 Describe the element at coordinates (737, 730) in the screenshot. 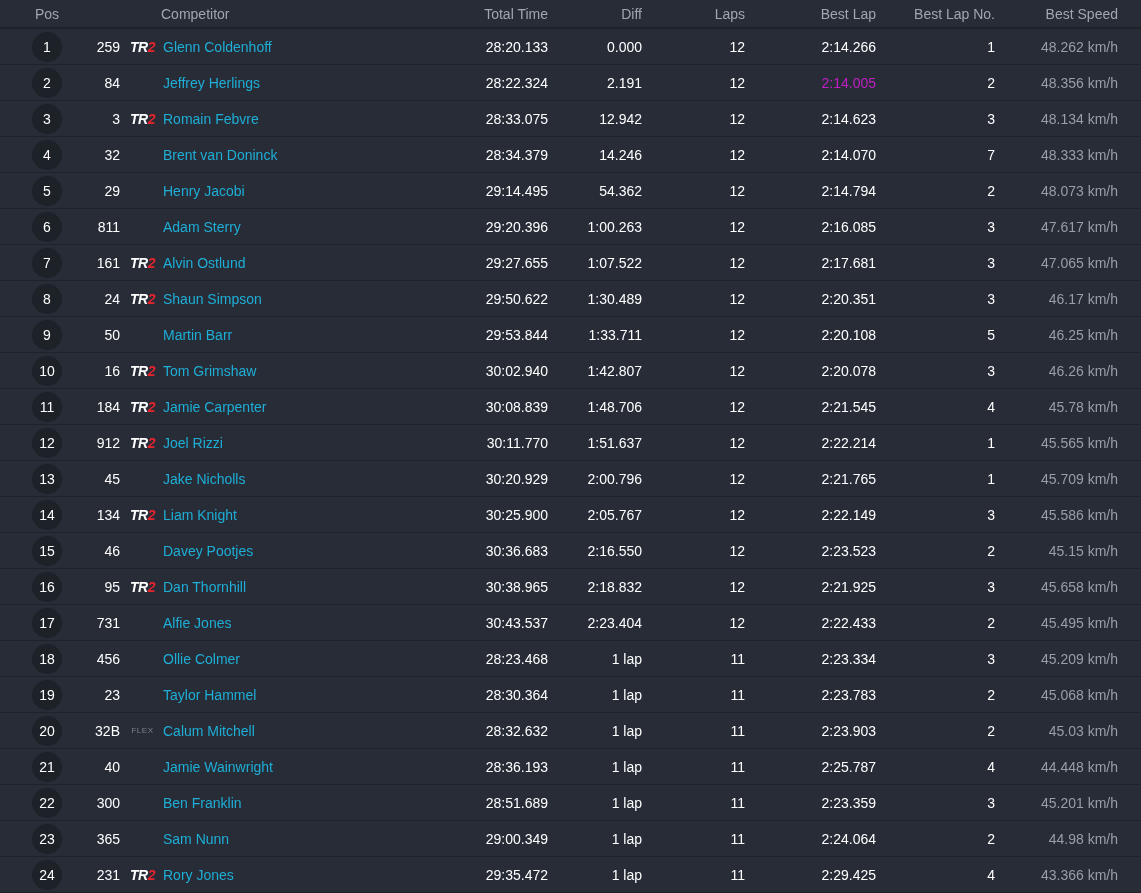

I see `table-cell: 11` at that location.